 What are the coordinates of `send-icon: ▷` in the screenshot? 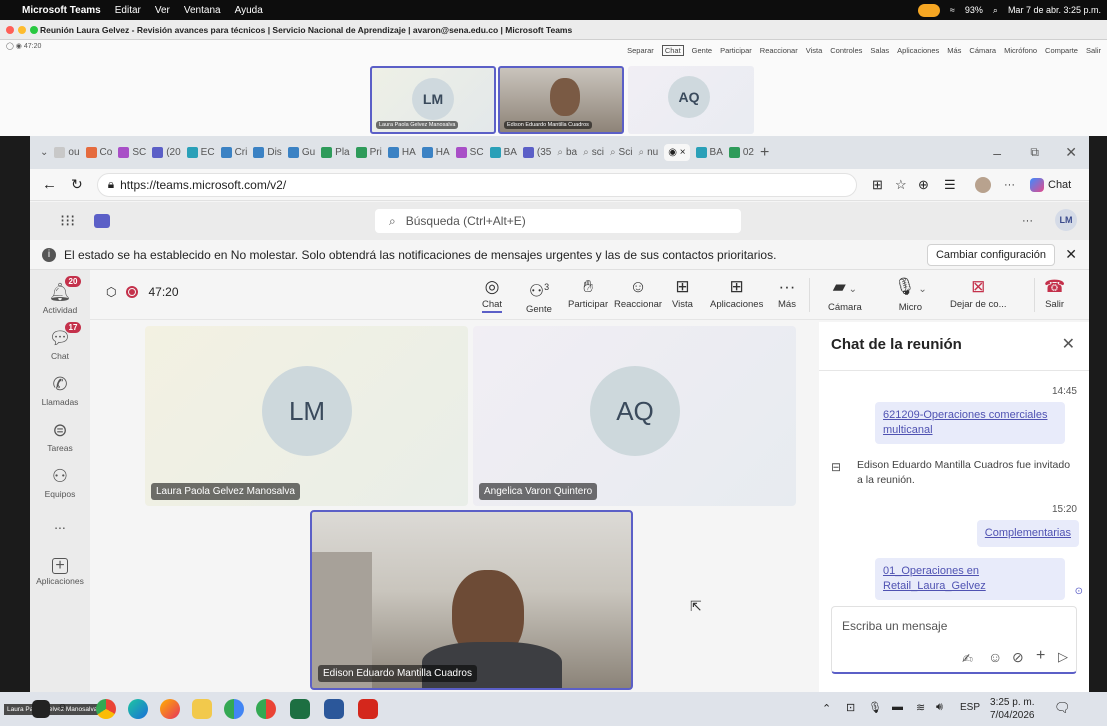 It's located at (1063, 657).